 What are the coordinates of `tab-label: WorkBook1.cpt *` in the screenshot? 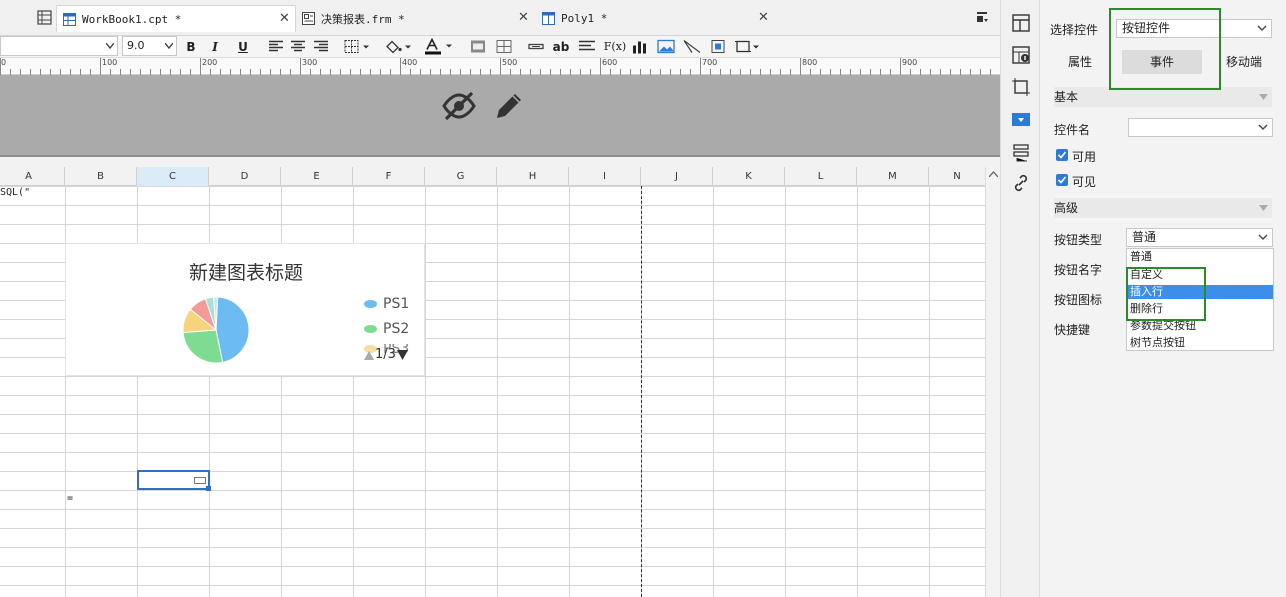 It's located at (132, 19).